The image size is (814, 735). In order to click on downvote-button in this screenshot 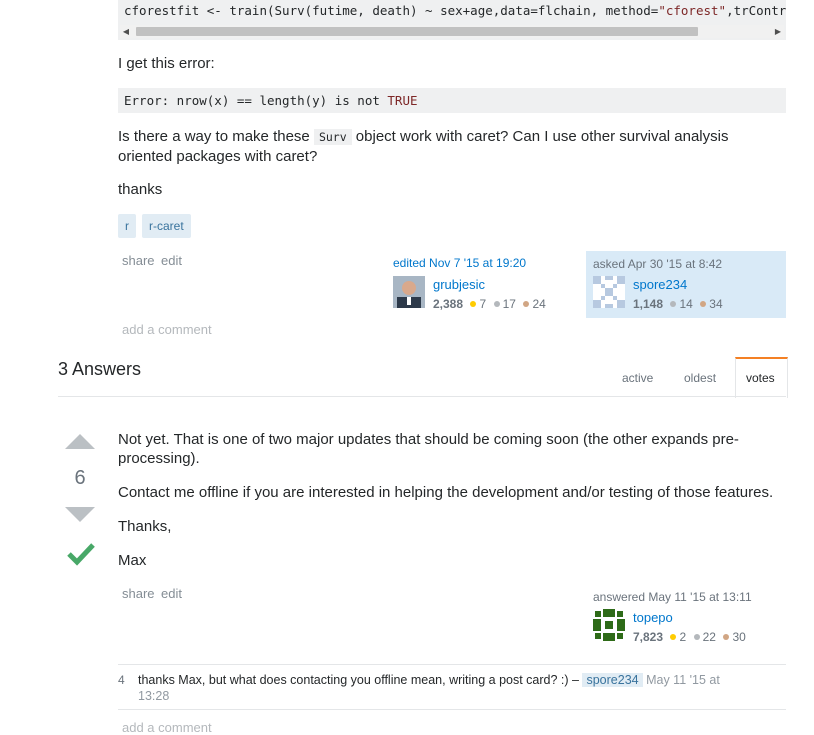, I will do `click(80, 517)`.